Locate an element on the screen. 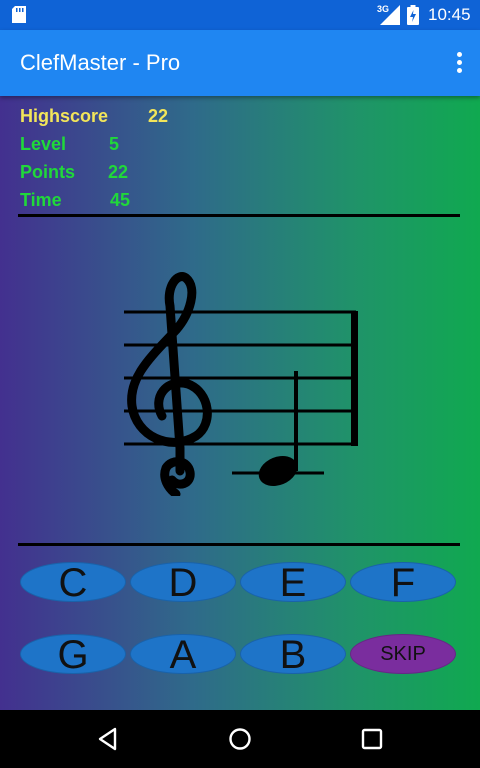 Image resolution: width=480 pixels, height=768 pixels. level-label: Level is located at coordinates (43, 144).